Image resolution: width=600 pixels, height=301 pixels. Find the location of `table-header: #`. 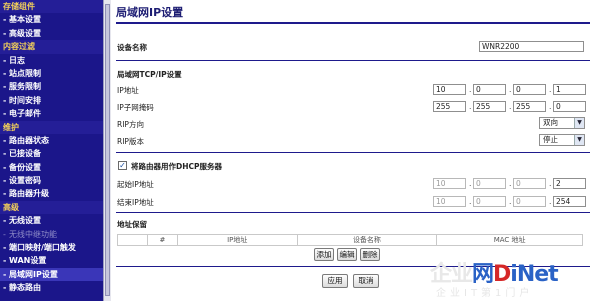

table-header: # is located at coordinates (162, 240).